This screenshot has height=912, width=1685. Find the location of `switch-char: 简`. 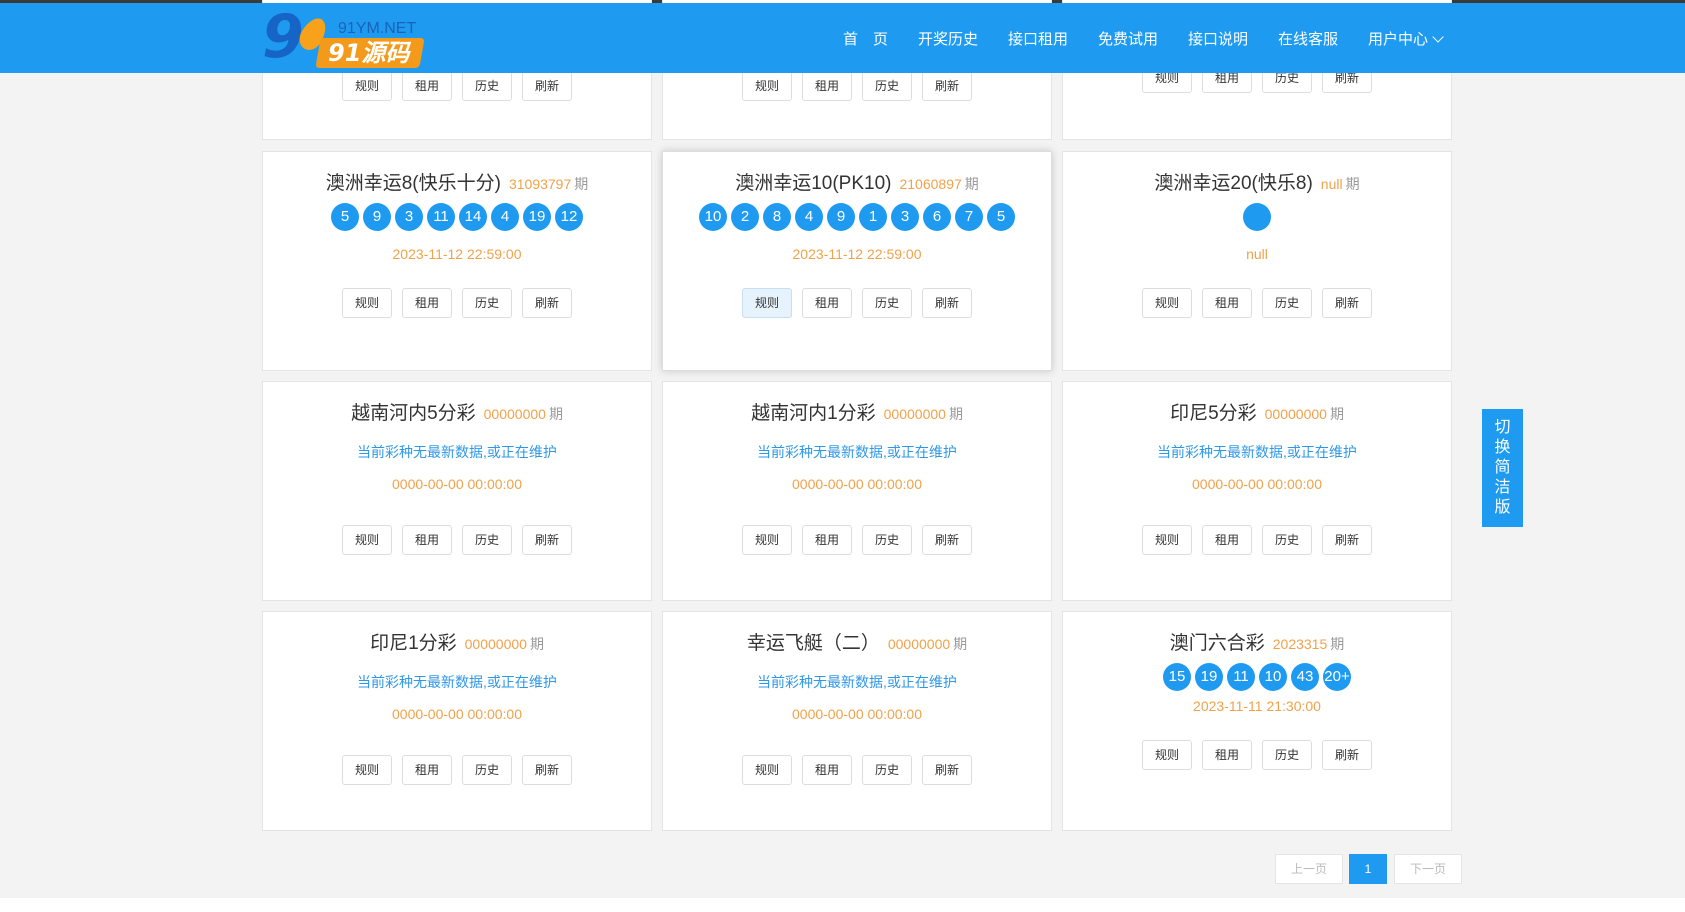

switch-char: 简 is located at coordinates (1502, 467).